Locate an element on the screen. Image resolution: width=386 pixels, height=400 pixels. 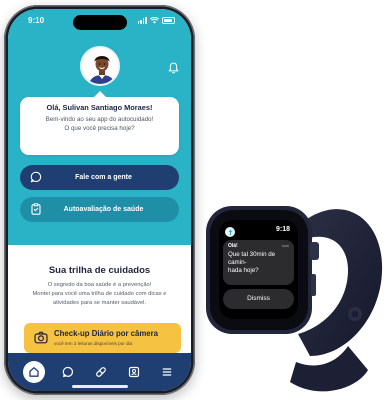
dynamic-island is located at coordinates (99, 22).